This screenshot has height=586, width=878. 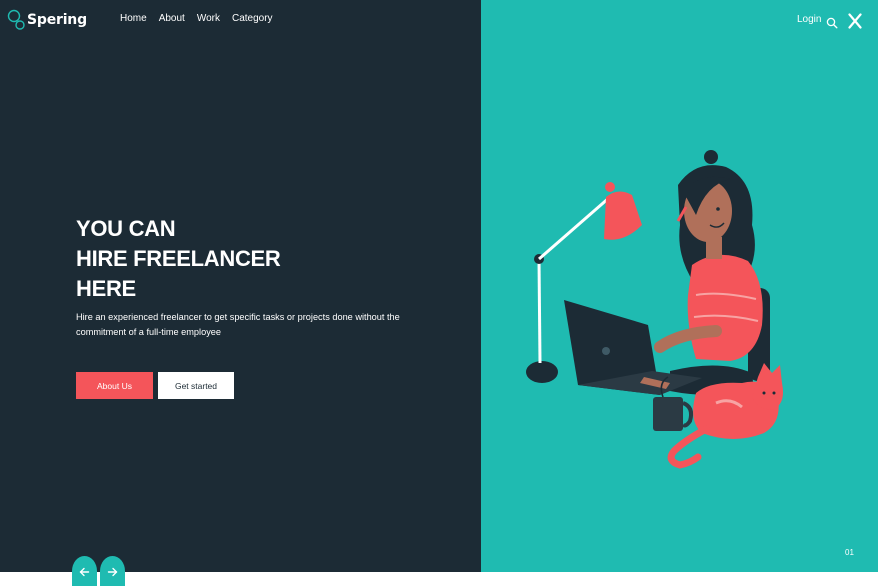 What do you see at coordinates (574, 228) in the screenshot?
I see `lamp-arm` at bounding box center [574, 228].